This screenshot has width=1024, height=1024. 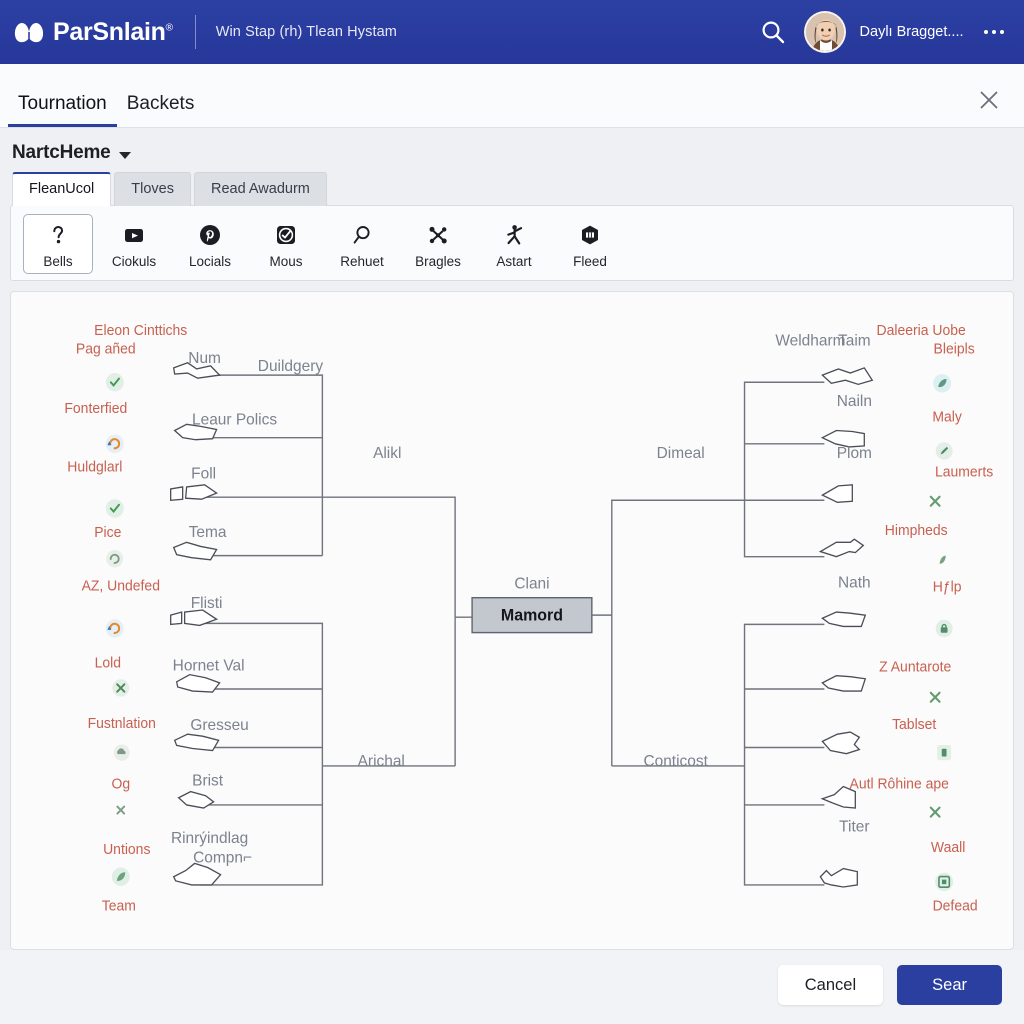 I want to click on tool-rehuet: Rehuet, so click(x=362, y=244).